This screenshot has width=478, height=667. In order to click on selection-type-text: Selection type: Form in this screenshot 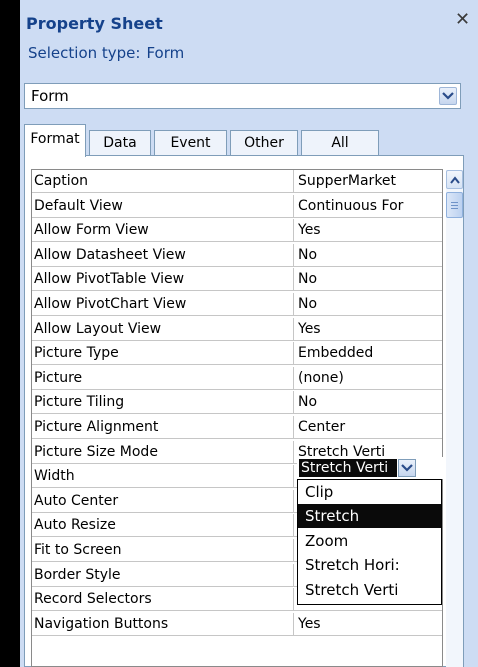, I will do `click(106, 53)`.